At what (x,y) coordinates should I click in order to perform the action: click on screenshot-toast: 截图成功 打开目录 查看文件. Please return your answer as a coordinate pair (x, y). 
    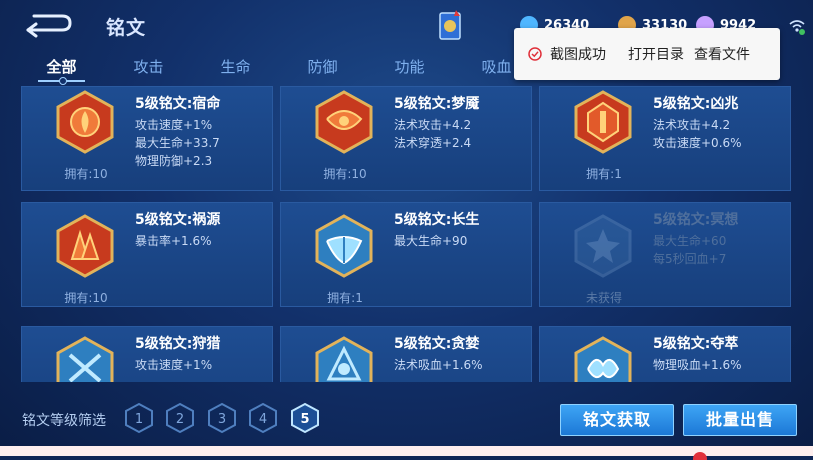
    Looking at the image, I should click on (647, 54).